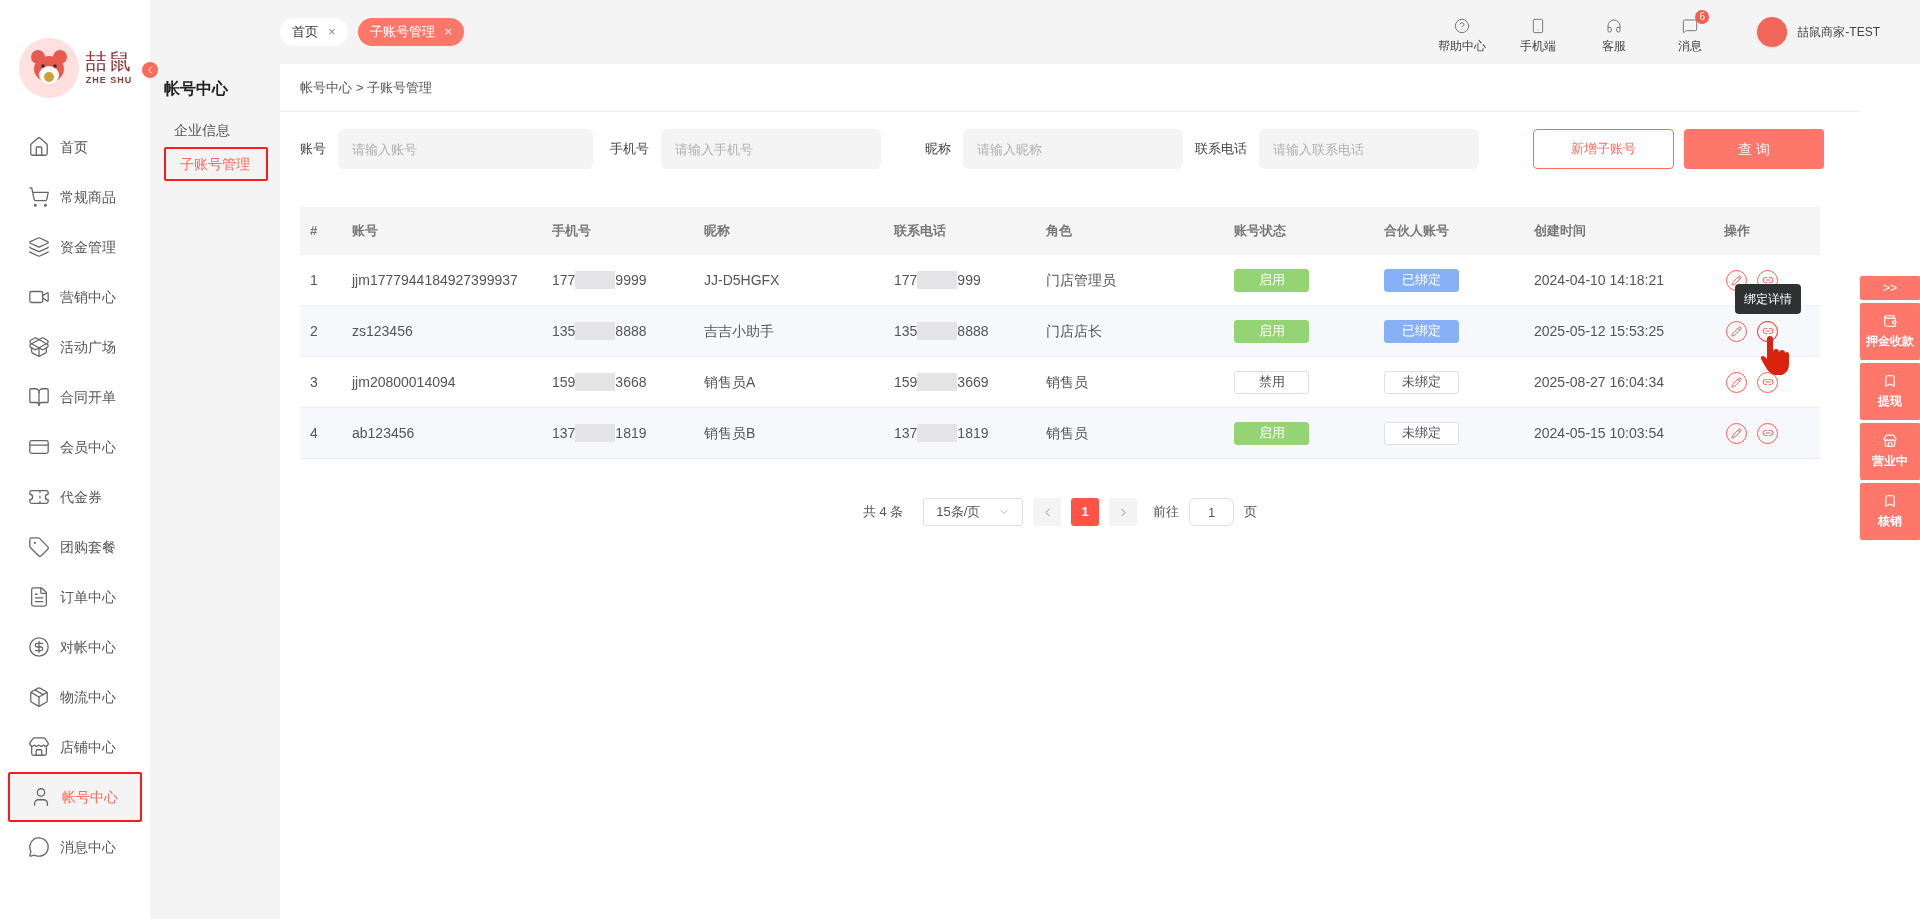 Image resolution: width=1920 pixels, height=919 pixels. Describe the element at coordinates (1560, 231) in the screenshot. I see `column-header: 创建时间` at that location.